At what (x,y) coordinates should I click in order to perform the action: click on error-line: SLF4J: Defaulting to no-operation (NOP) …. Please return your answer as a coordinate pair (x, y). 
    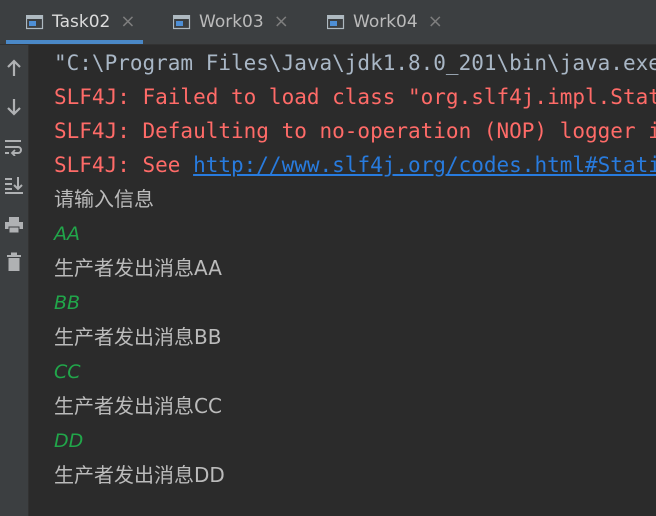
    Looking at the image, I should click on (355, 131).